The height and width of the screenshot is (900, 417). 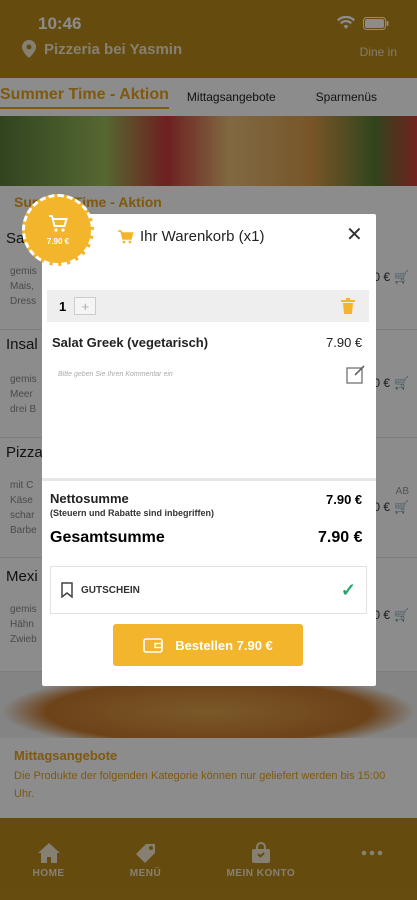 What do you see at coordinates (208, 306) in the screenshot?
I see `quantity-bar: 1 +` at bounding box center [208, 306].